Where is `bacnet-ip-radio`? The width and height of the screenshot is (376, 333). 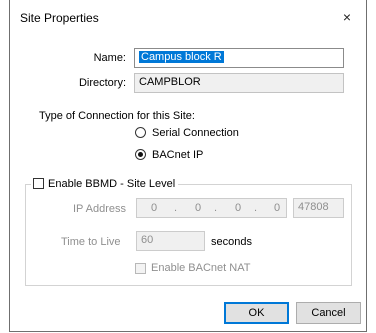
bacnet-ip-radio is located at coordinates (140, 154).